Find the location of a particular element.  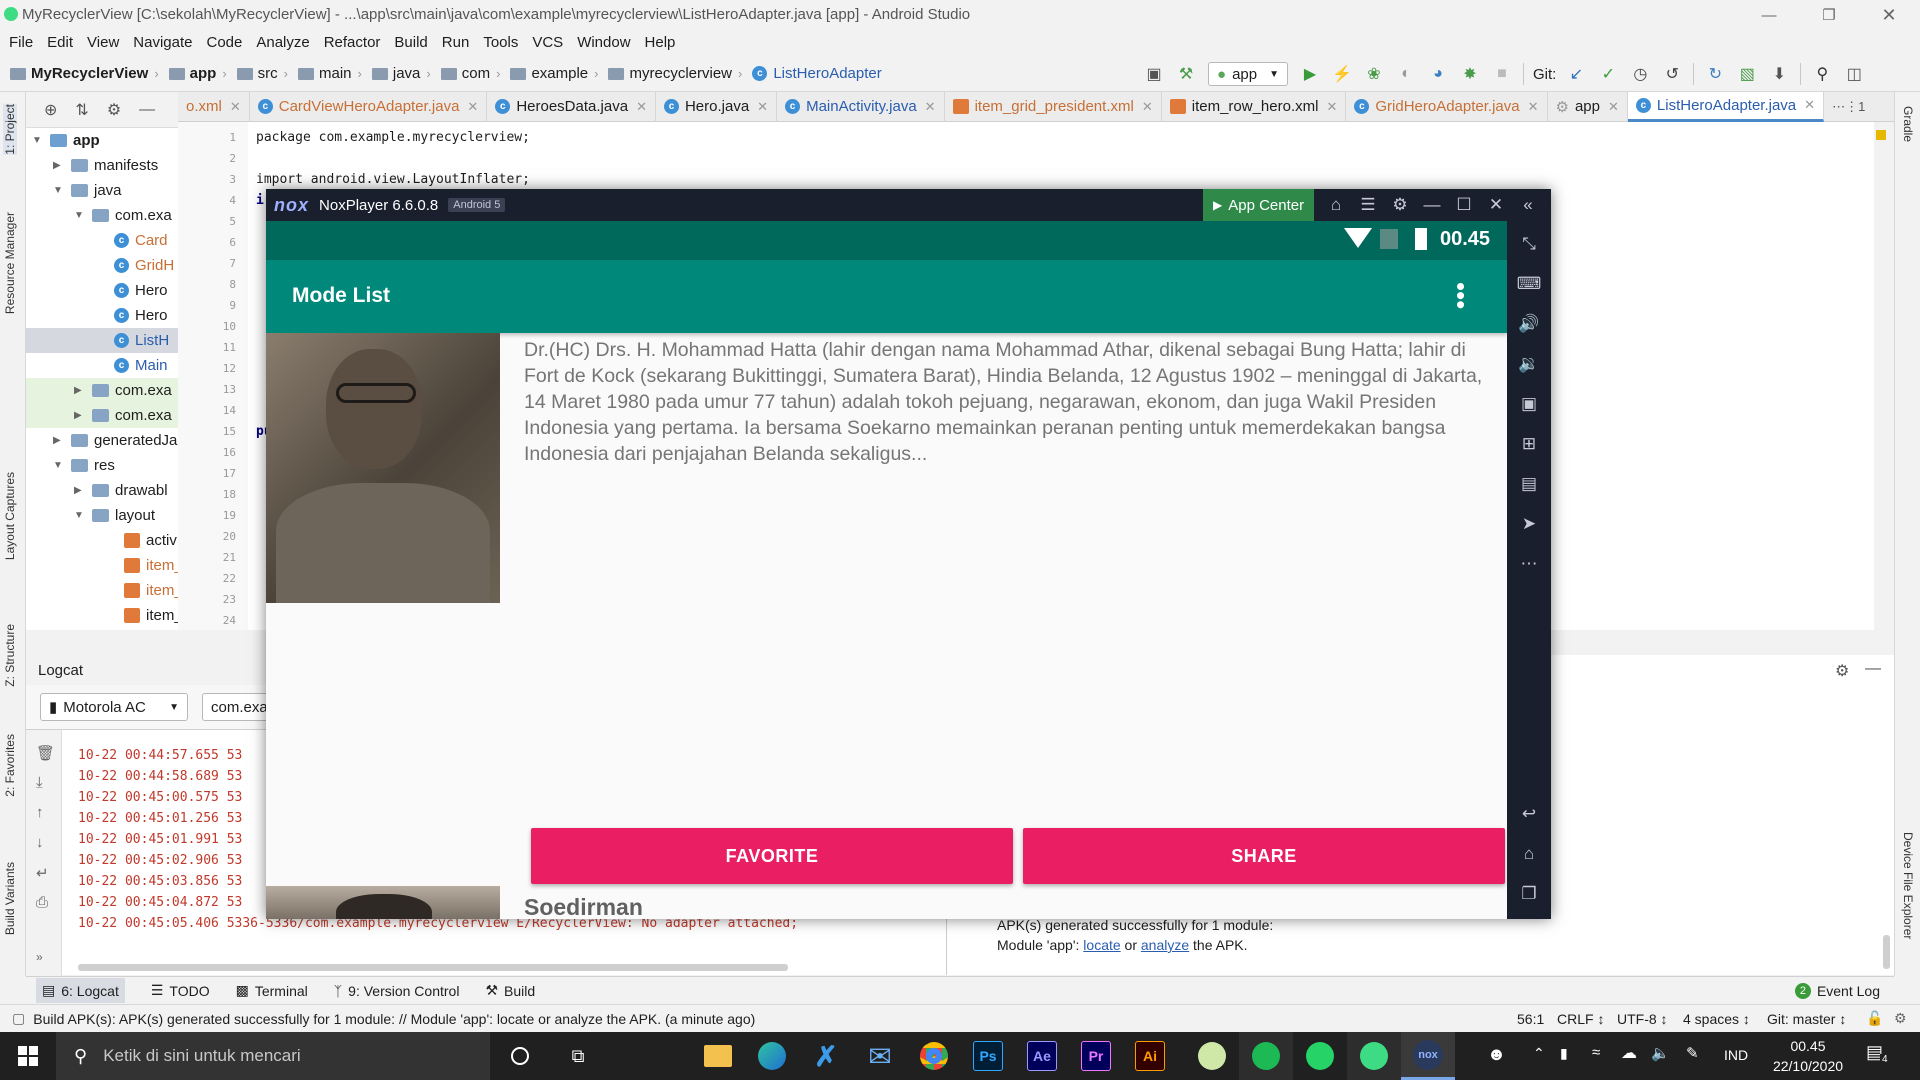

rocket-icon: ➤ is located at coordinates (1529, 524).